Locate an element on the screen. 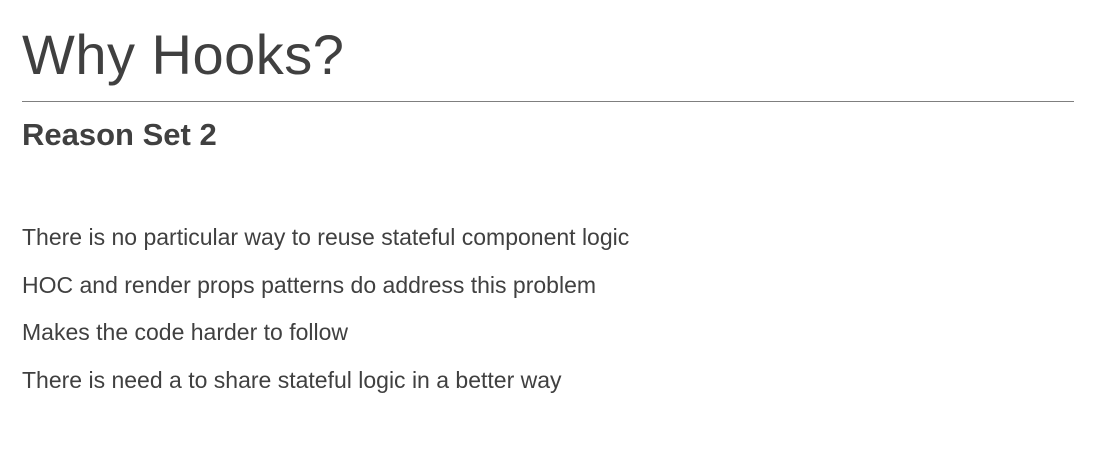 This screenshot has height=463, width=1094. slide-subtitle: Reason Set 2 is located at coordinates (119, 134).